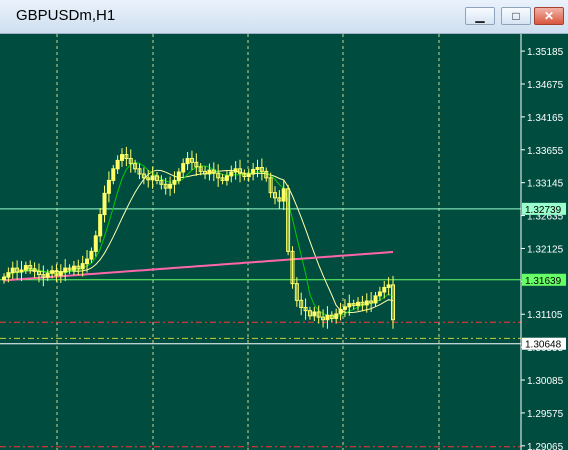 This screenshot has height=450, width=568. Describe the element at coordinates (284, 17) in the screenshot. I see `title-bar: GBPUSDm,H1 ▁ □ ✕` at that location.